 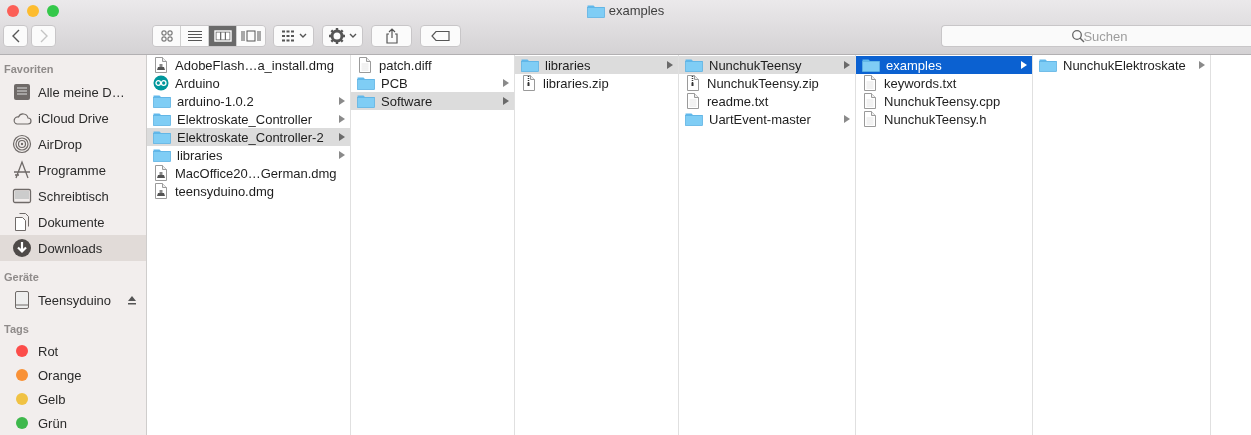 What do you see at coordinates (914, 65) in the screenshot?
I see `file-name: examples` at bounding box center [914, 65].